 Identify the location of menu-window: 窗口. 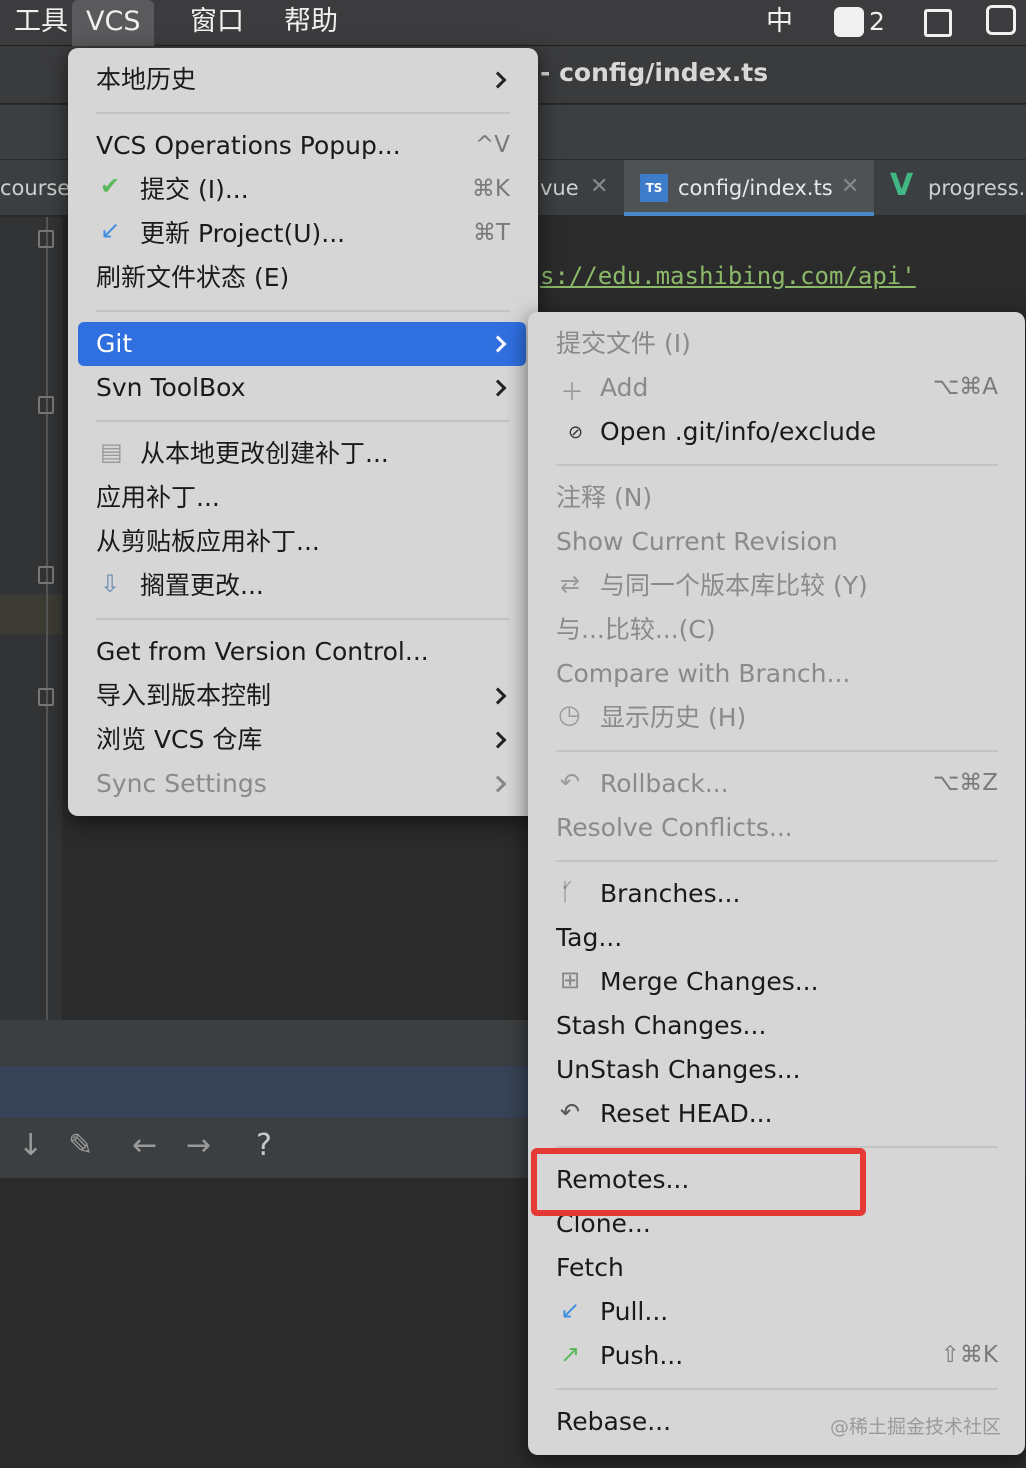
(217, 23).